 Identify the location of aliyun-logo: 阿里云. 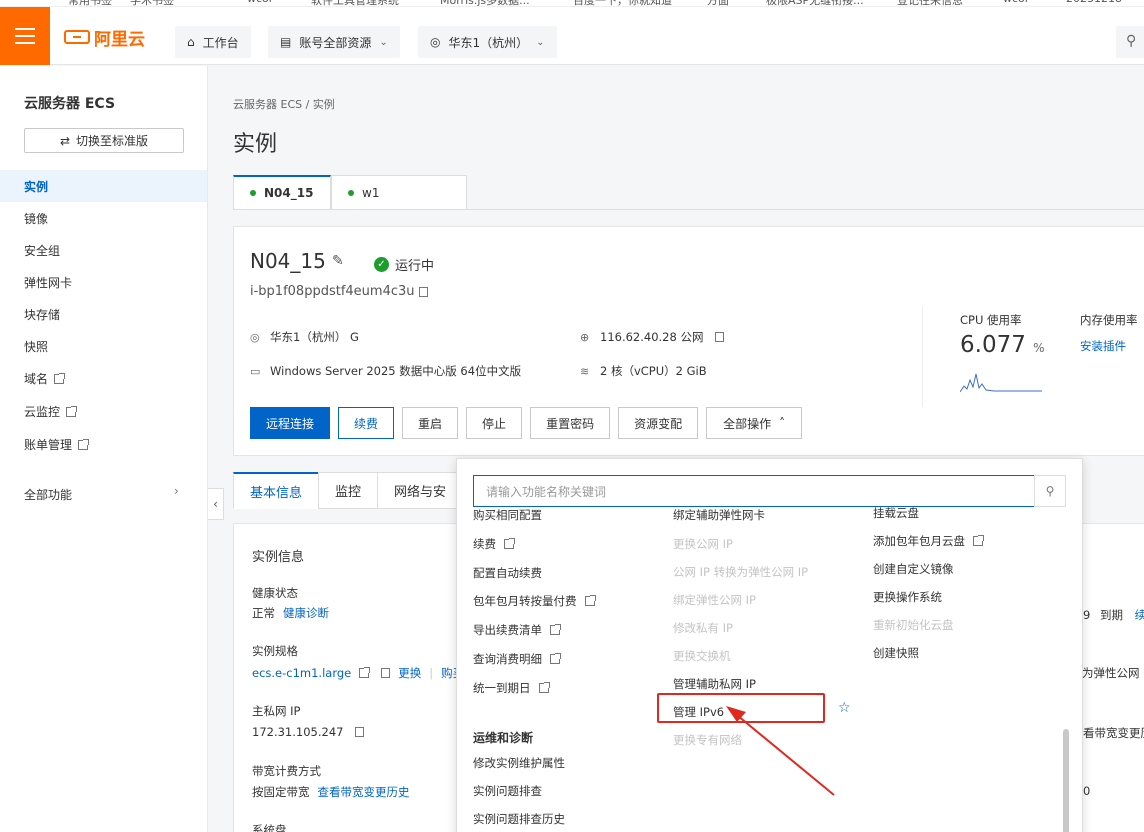
(104, 38).